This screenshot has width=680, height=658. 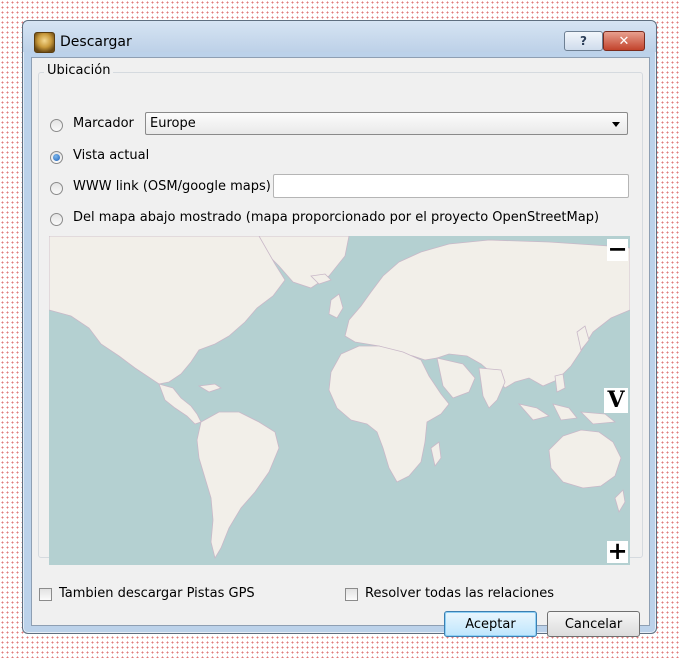 I want to click on app-icon, so click(x=44, y=42).